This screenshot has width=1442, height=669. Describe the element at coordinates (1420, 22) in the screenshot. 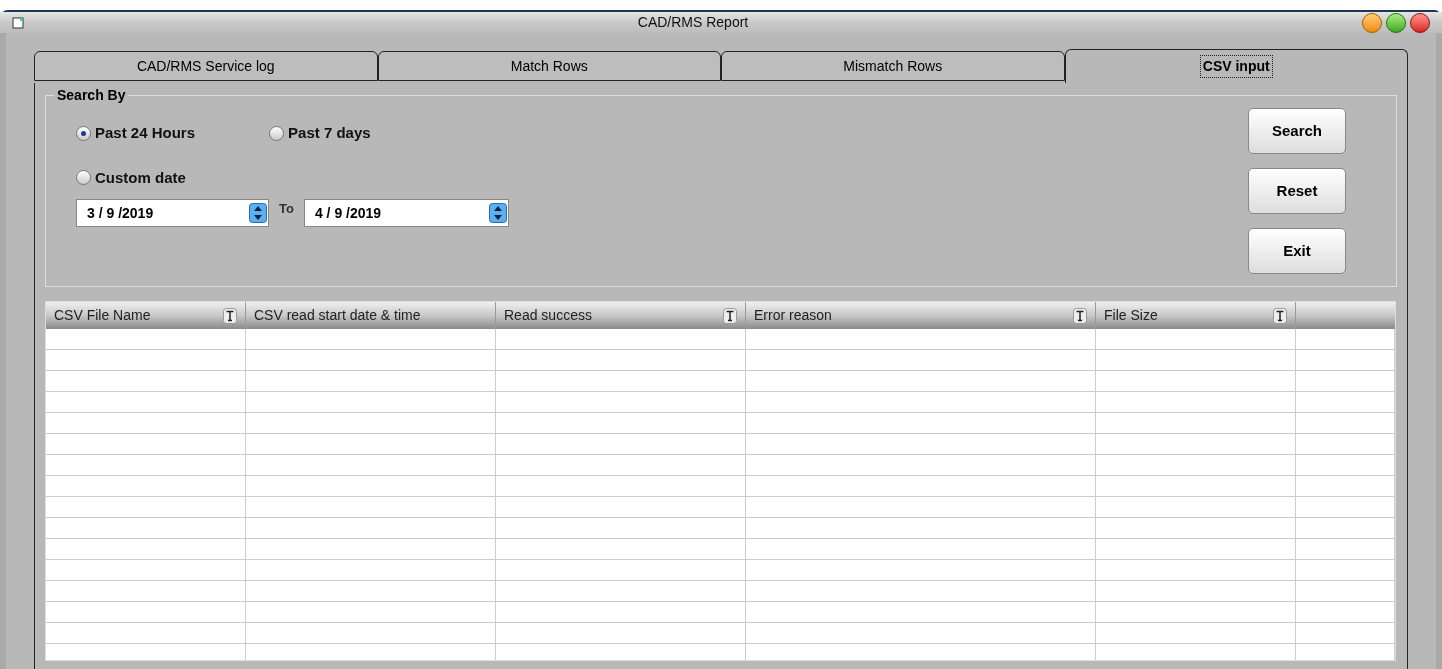

I see `close-button` at that location.